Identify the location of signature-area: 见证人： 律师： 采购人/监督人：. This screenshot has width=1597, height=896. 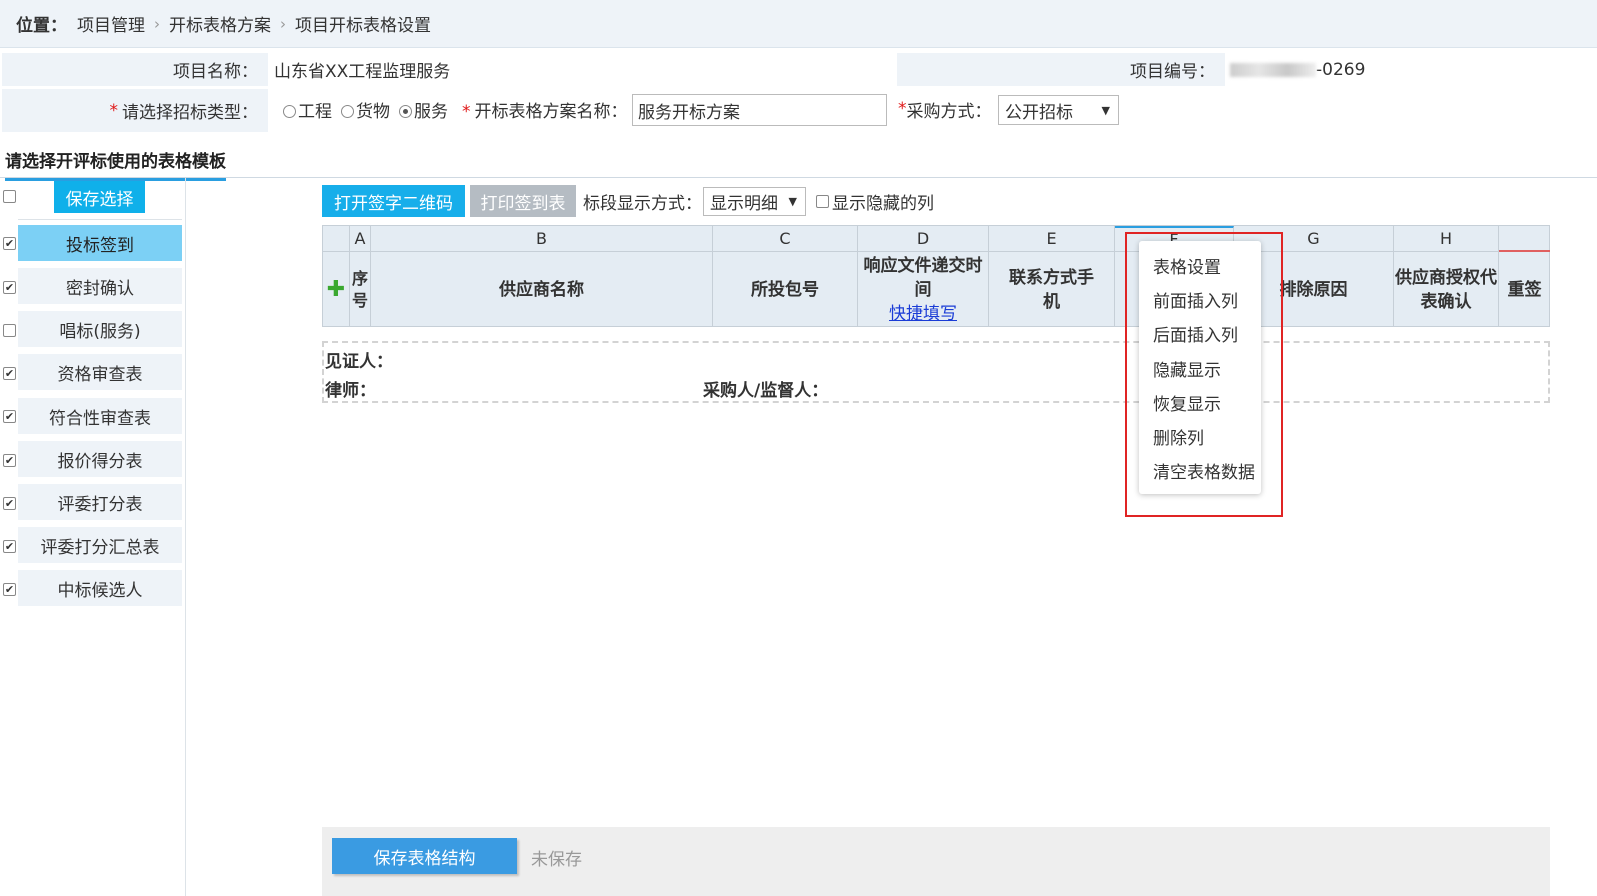
(936, 372).